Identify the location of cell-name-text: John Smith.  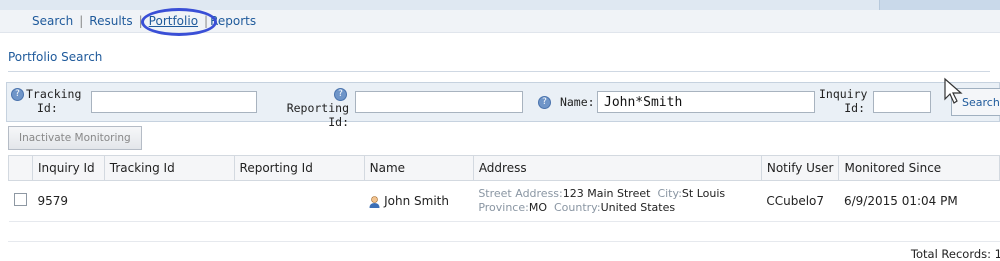
(416, 201).